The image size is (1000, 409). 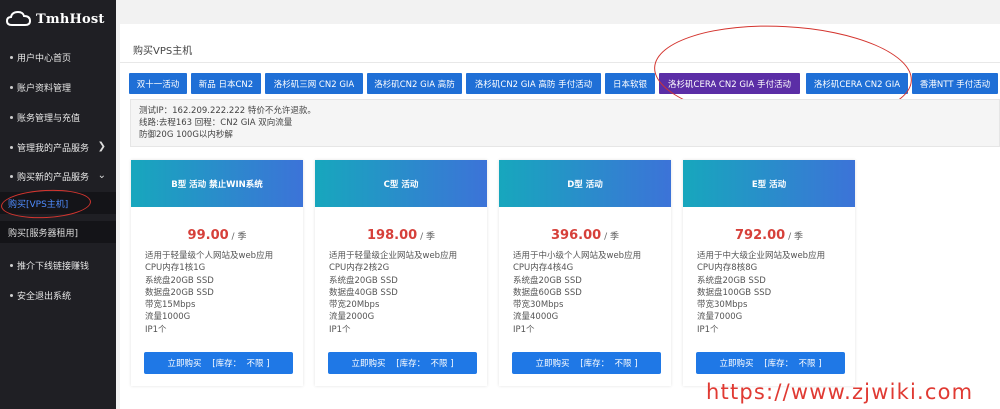 I want to click on tab-la-cera-cn2-gia-promo: 洛杉矶CERA CN2 GIA 手付活动, so click(x=729, y=83).